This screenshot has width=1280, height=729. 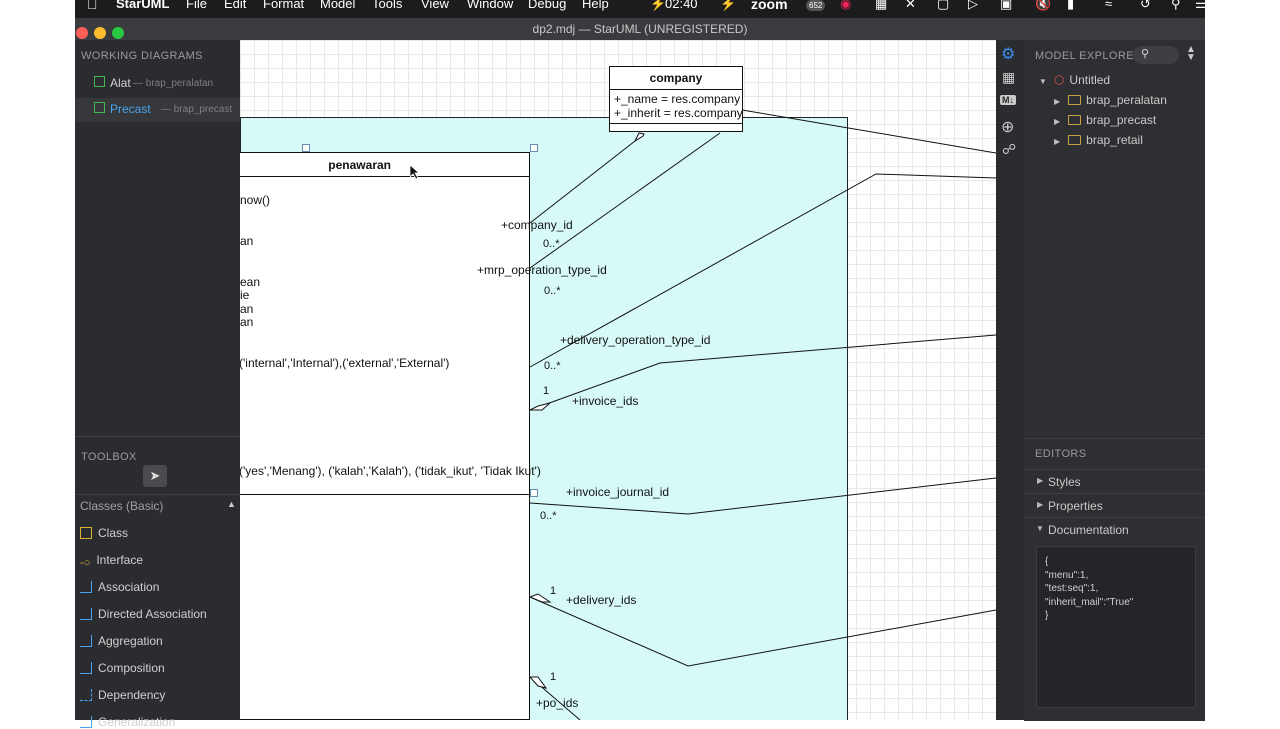 What do you see at coordinates (245, 295) in the screenshot?
I see `class-attribute: ie` at bounding box center [245, 295].